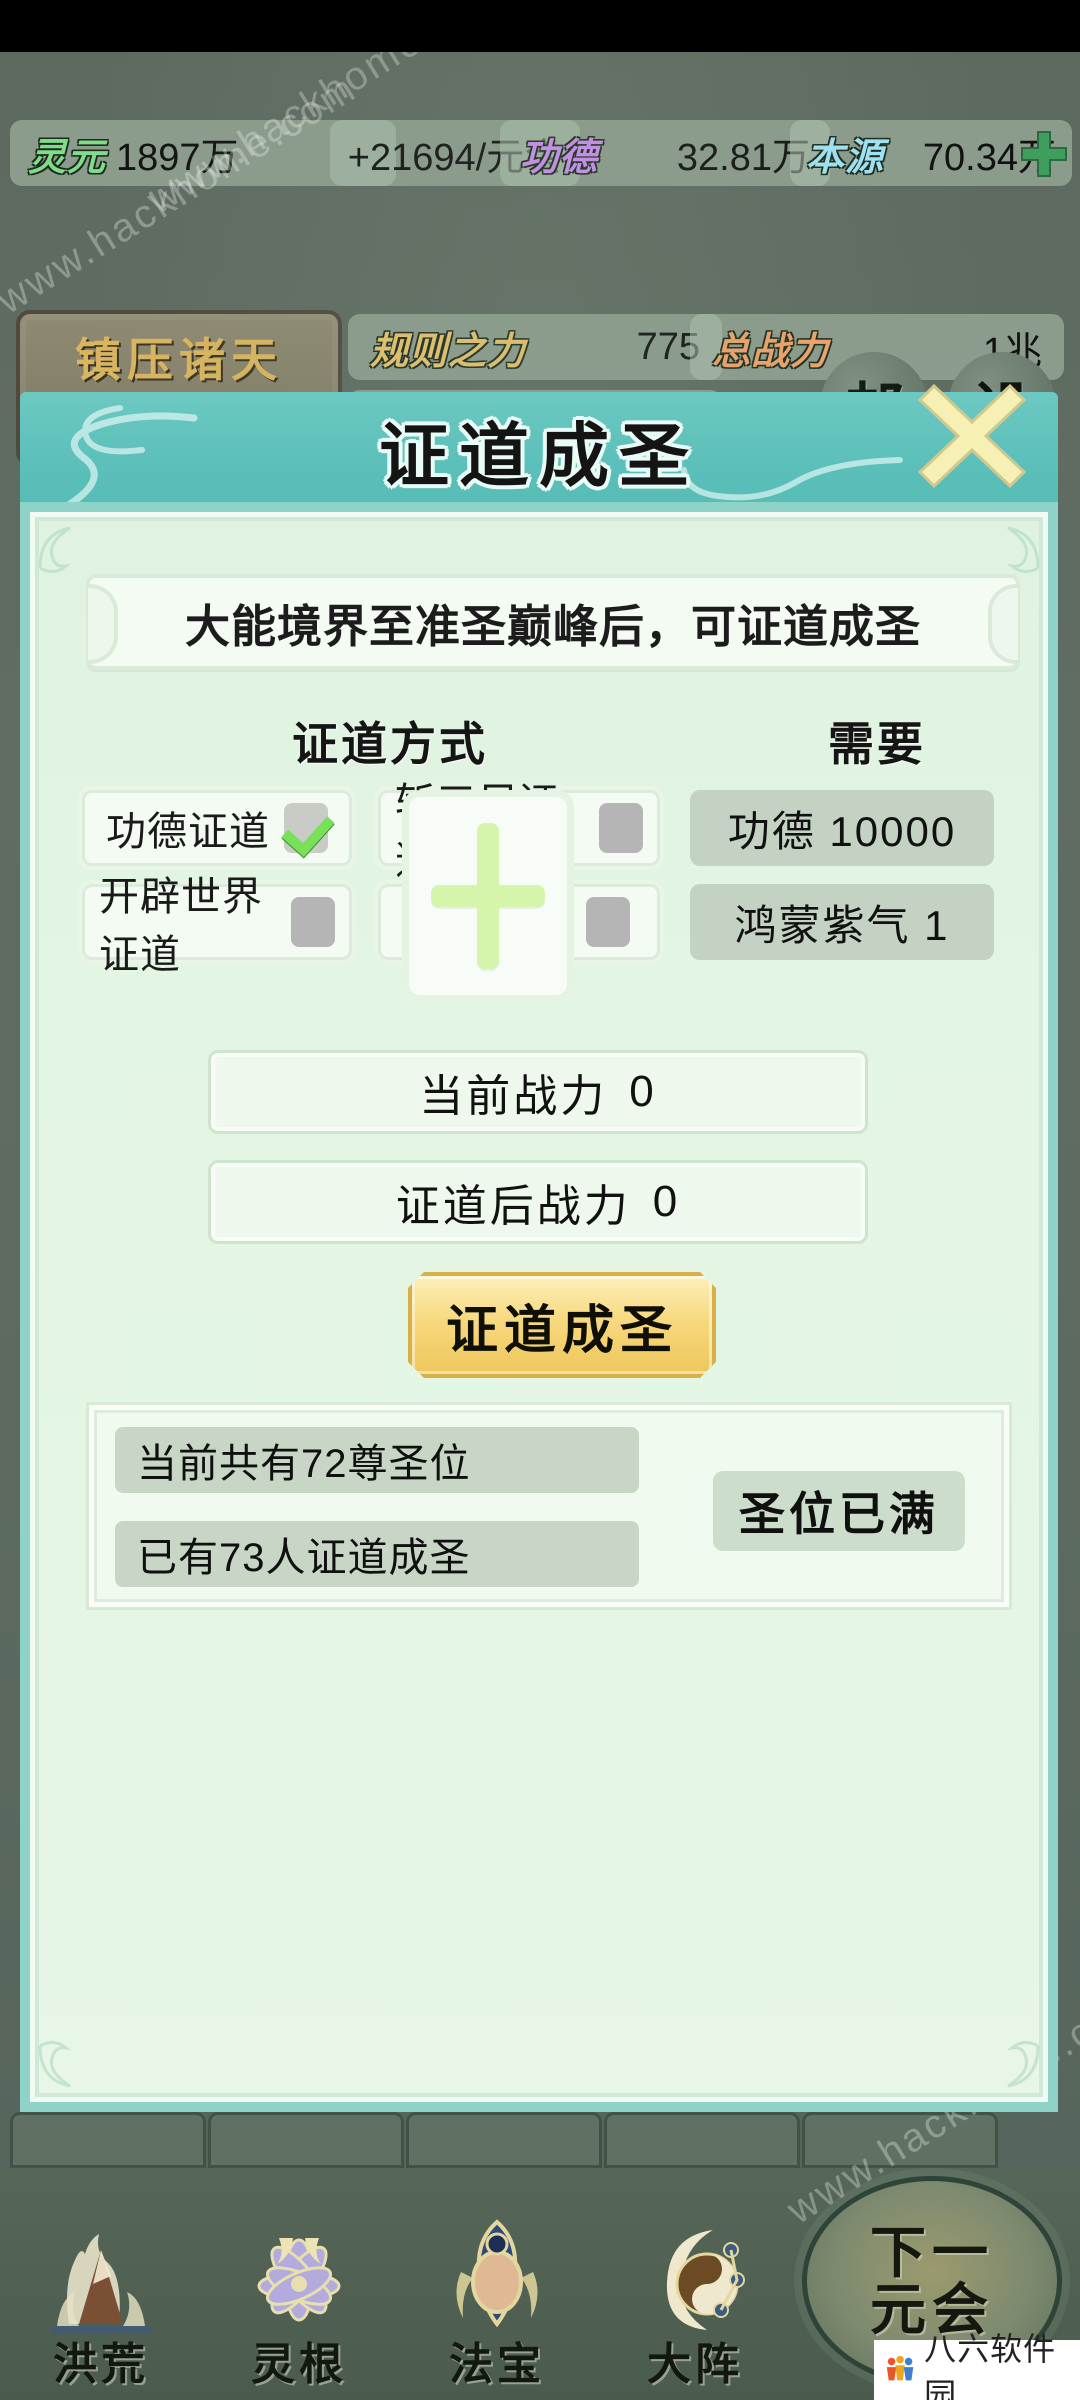  I want to click on saint-status-panel: 当前共有72尊圣位 已有73人证道成圣 圣位已满, so click(549, 1506).